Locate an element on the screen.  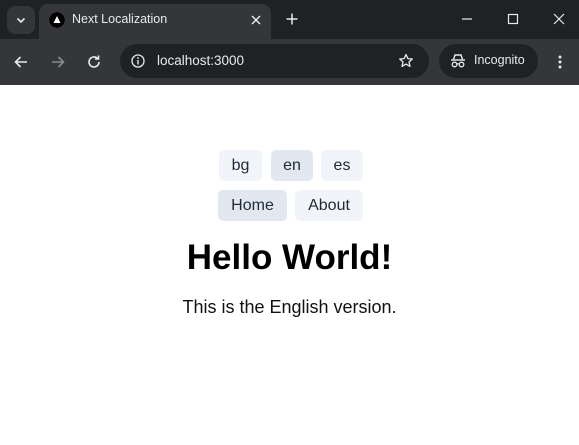
site-info-button is located at coordinates (138, 61).